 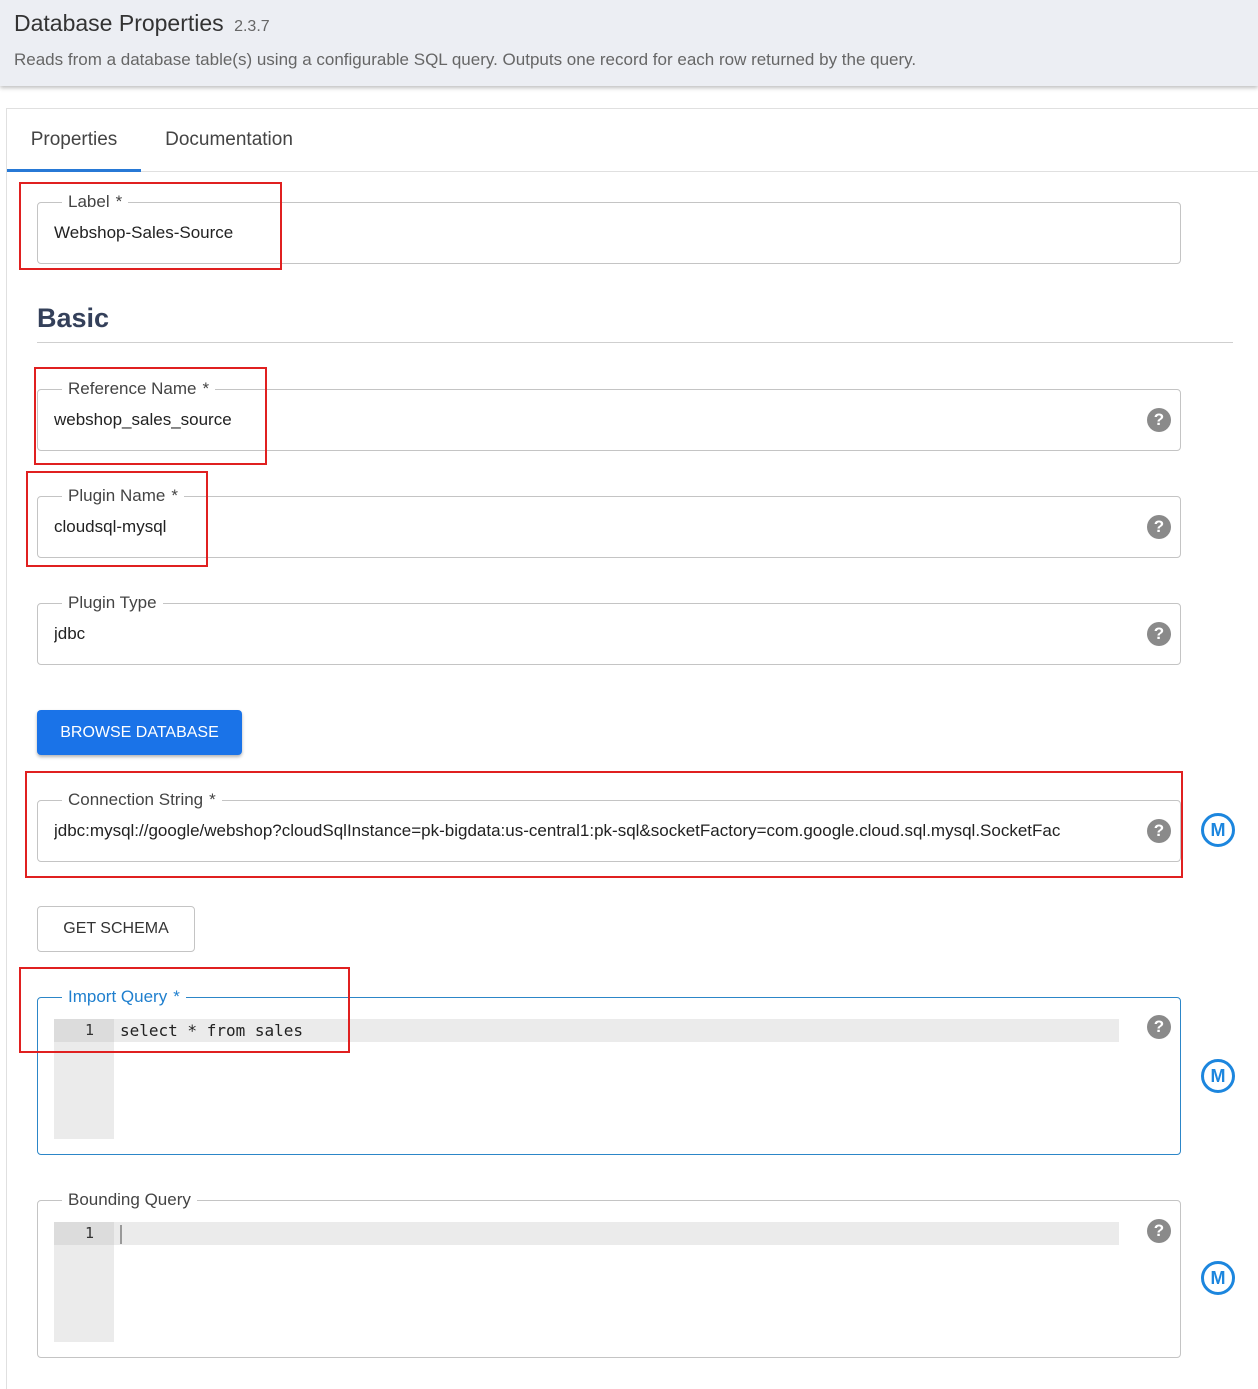 I want to click on tab-bar: Properties Documentation, so click(x=632, y=140).